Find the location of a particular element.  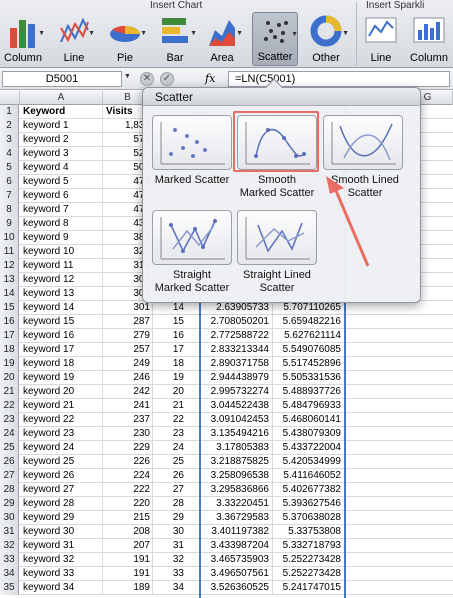

cell-rank: 22 is located at coordinates (176, 420).